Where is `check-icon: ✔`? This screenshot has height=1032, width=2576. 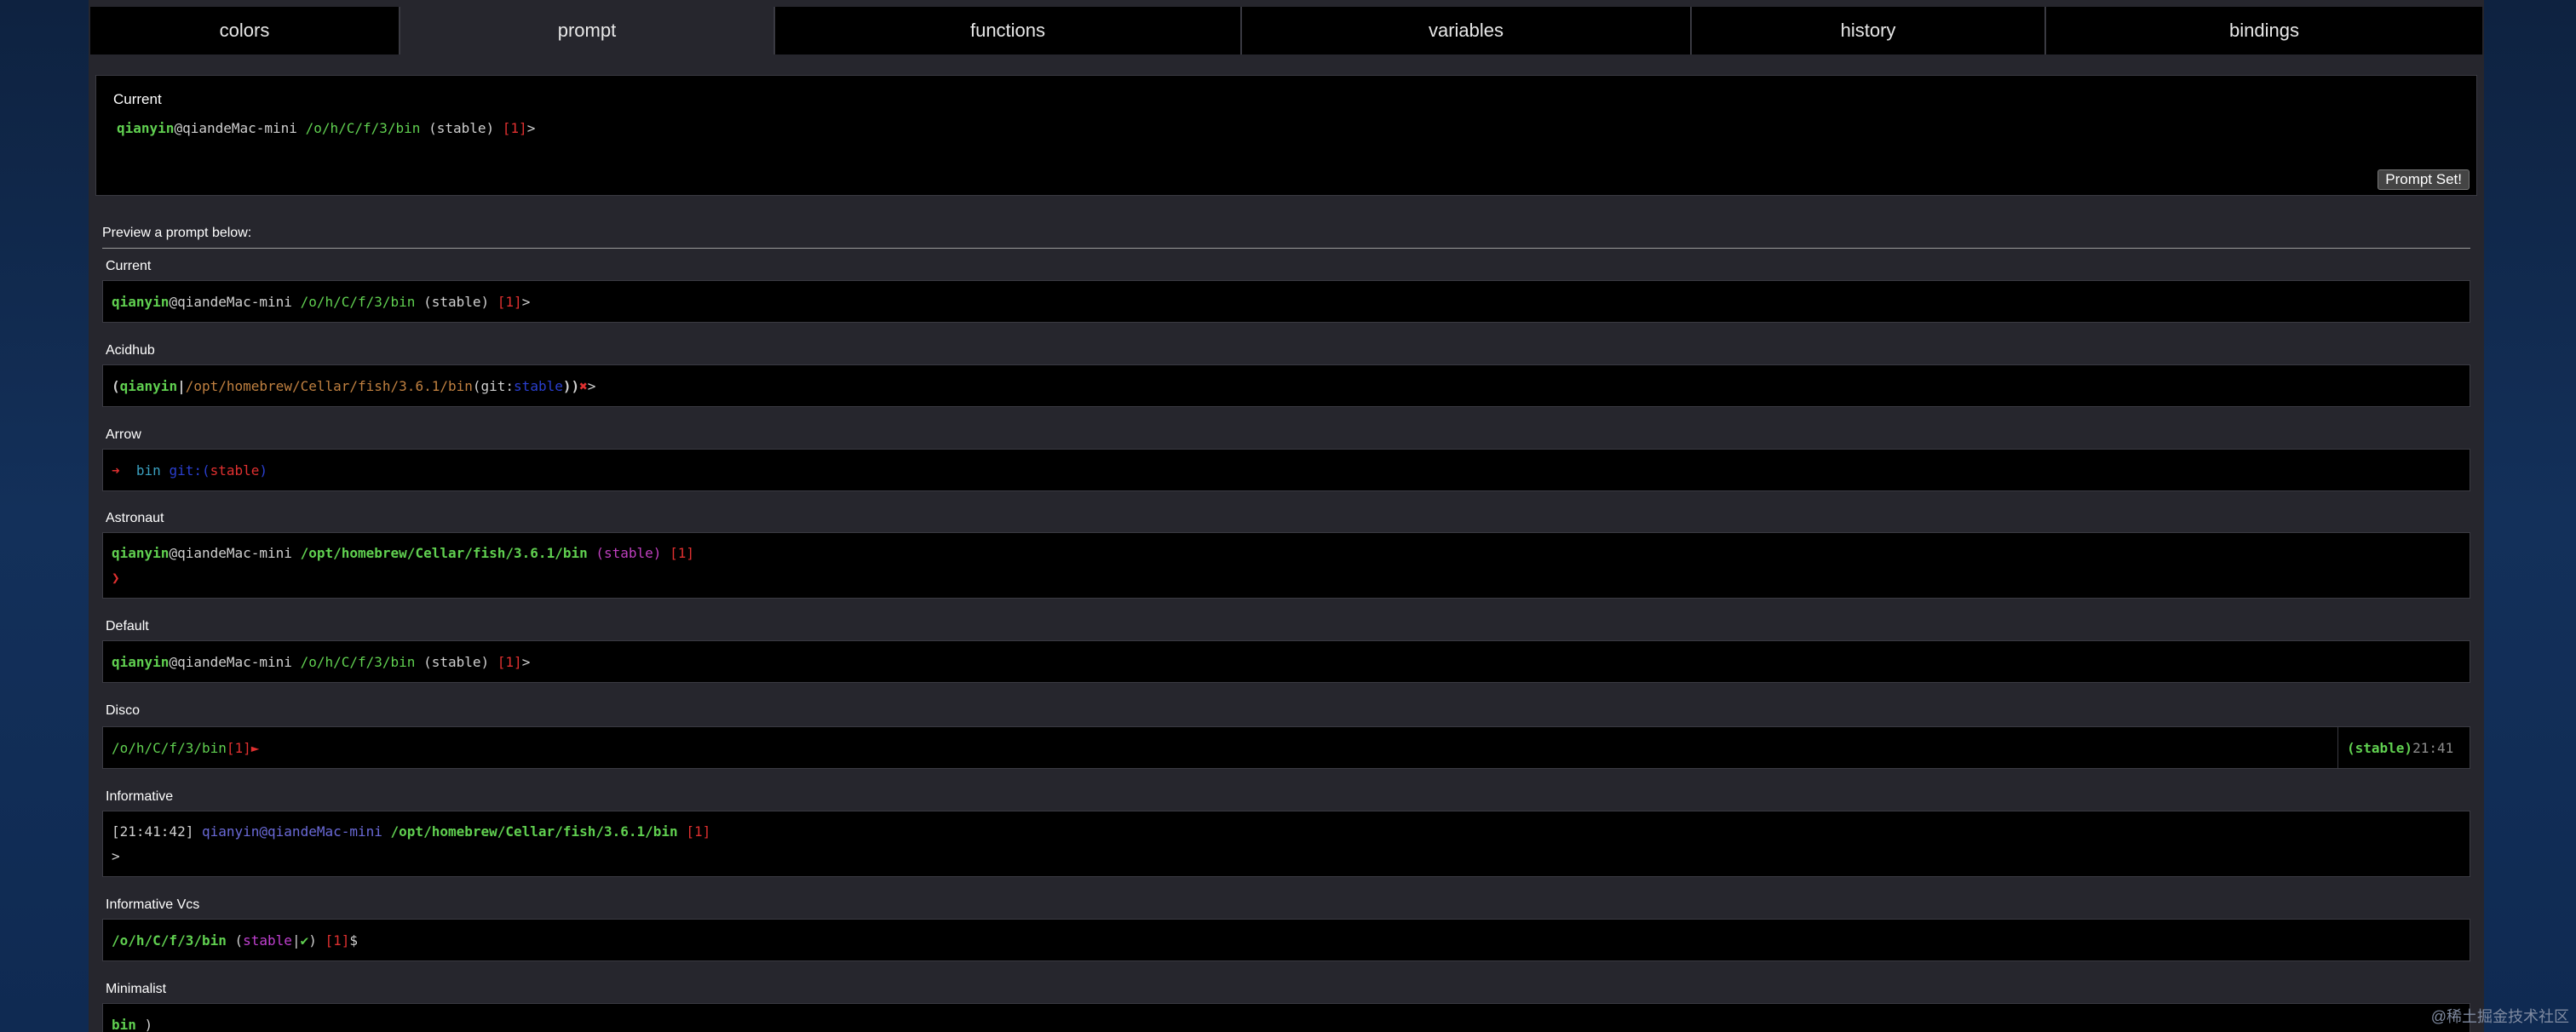 check-icon: ✔ is located at coordinates (305, 940).